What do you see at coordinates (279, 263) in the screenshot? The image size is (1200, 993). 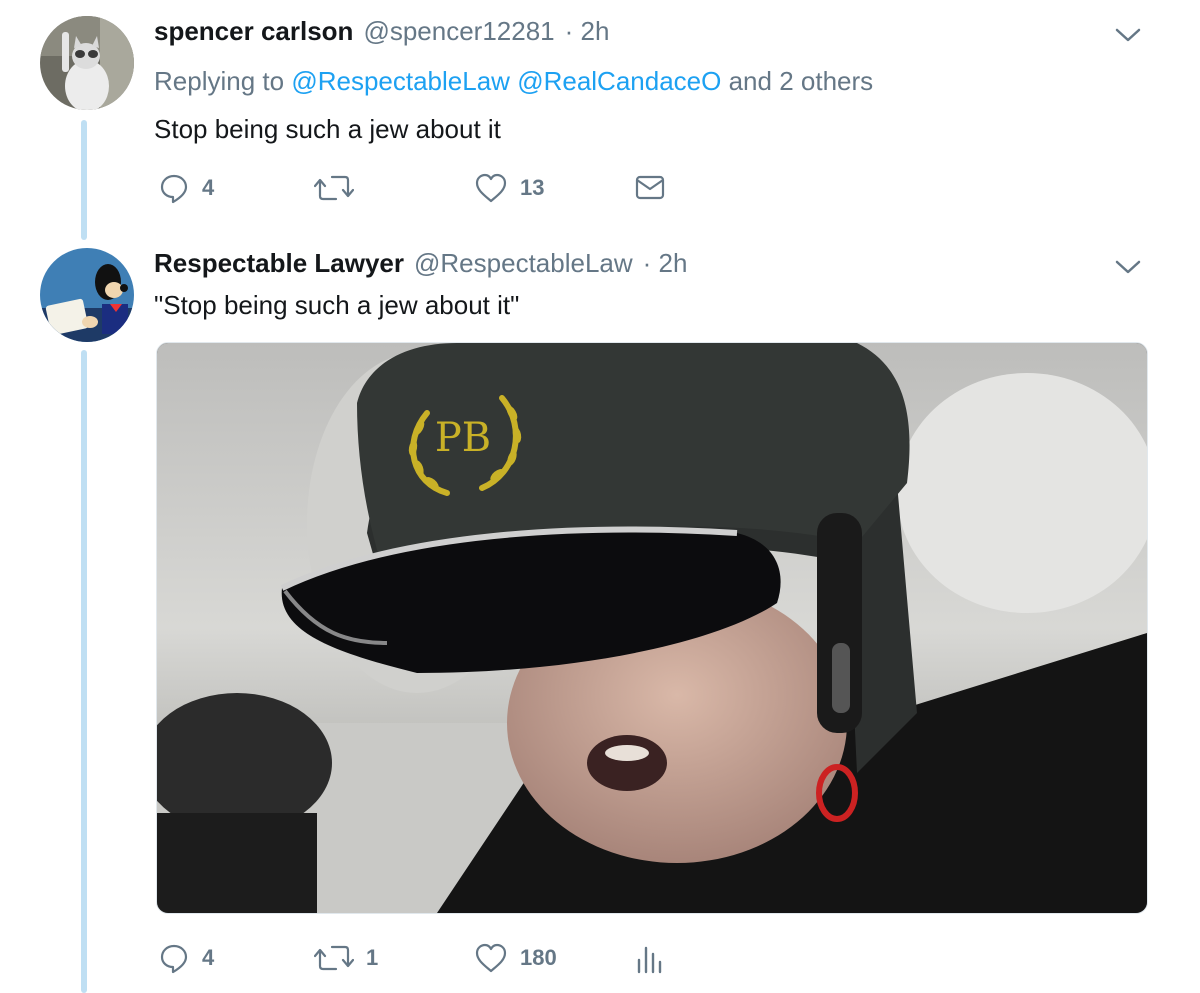 I see `display-name: Respectable Lawyer` at bounding box center [279, 263].